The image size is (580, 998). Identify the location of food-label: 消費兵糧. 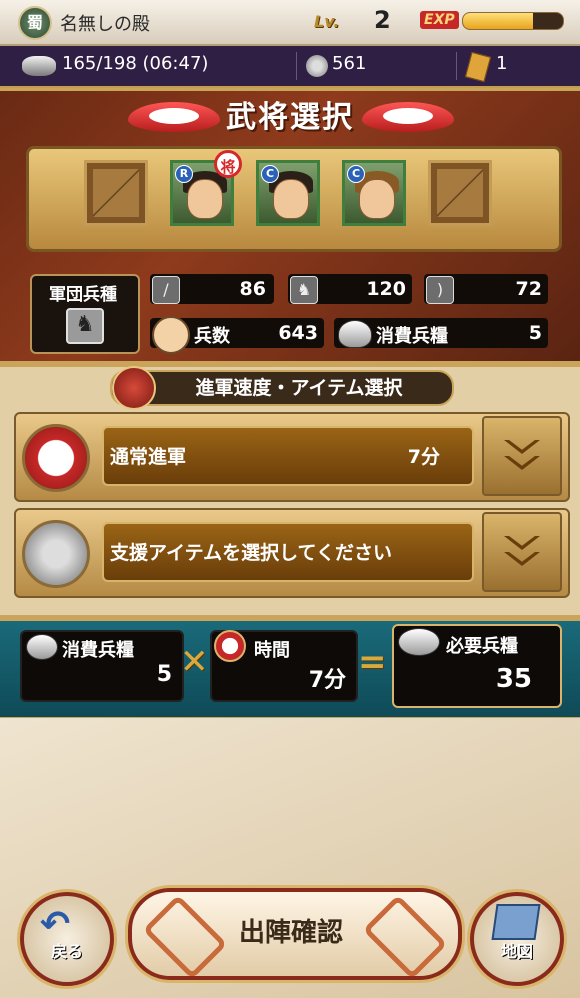
(412, 336).